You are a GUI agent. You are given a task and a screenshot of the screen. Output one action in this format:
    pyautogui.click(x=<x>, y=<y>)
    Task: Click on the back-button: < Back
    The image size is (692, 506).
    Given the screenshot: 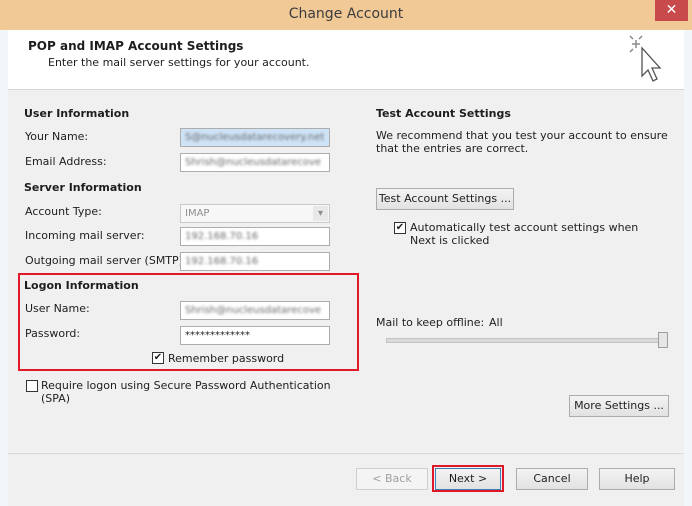 What is the action you would take?
    pyautogui.click(x=392, y=479)
    